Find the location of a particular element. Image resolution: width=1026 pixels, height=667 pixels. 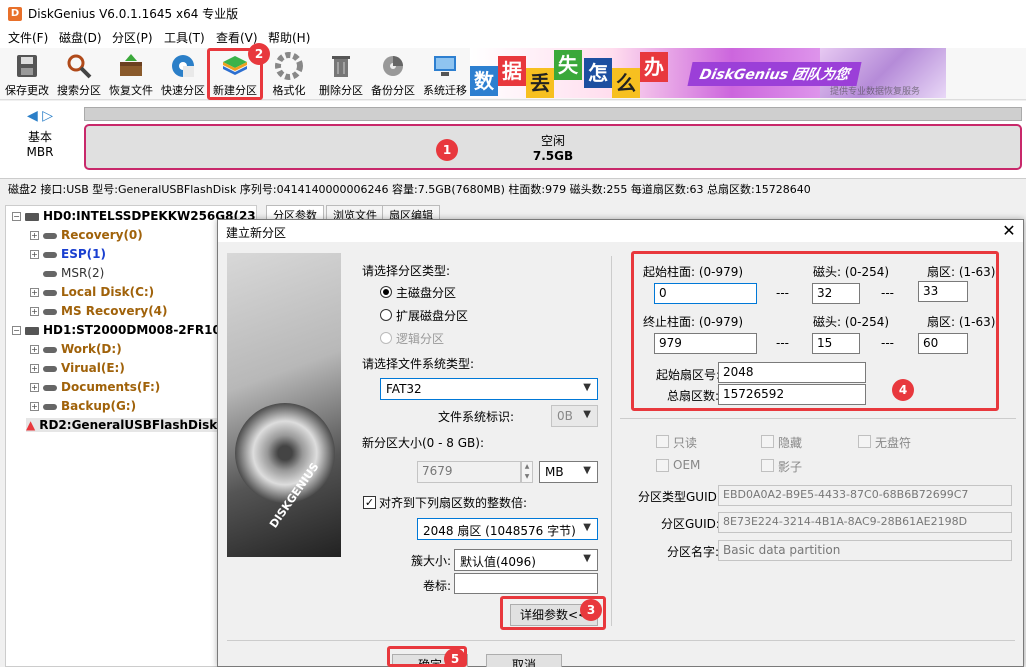

shadow-checkbox is located at coordinates (767, 465).